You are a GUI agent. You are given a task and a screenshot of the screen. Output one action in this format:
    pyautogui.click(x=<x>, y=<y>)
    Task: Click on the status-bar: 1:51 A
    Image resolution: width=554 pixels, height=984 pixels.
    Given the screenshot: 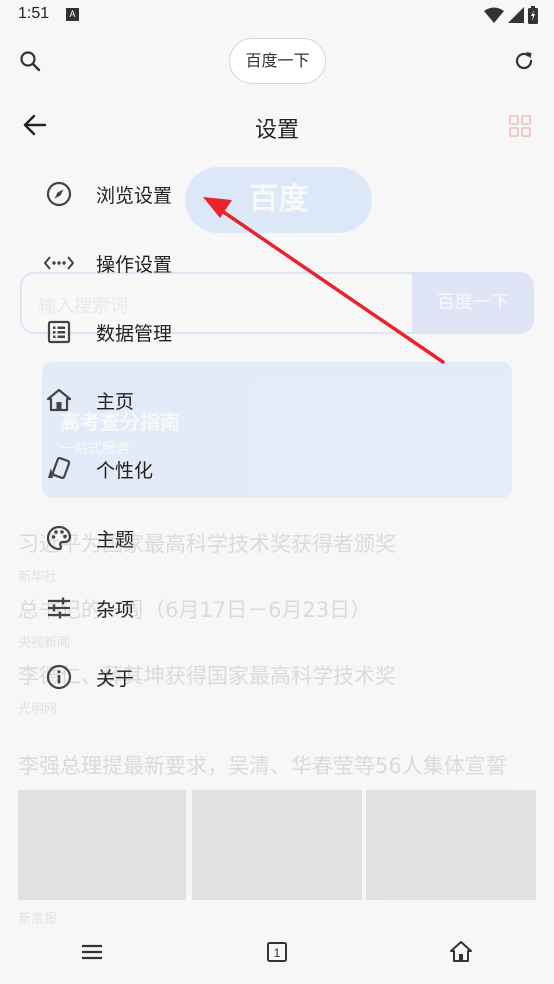 What is the action you would take?
    pyautogui.click(x=277, y=16)
    